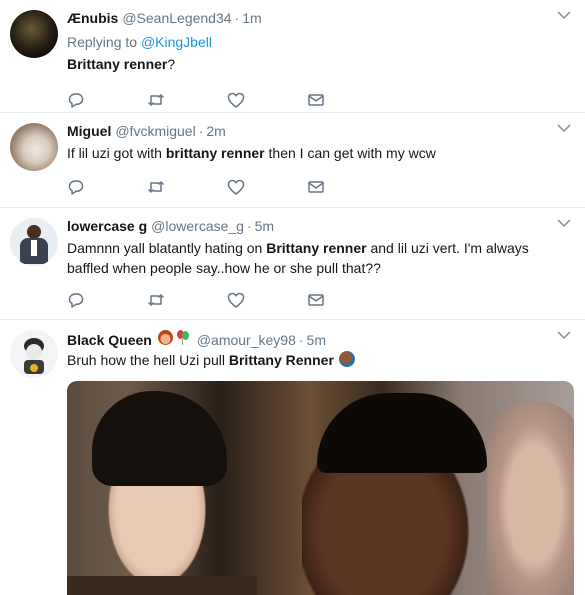 This screenshot has height=595, width=585. I want to click on image-hair-left, so click(159, 438).